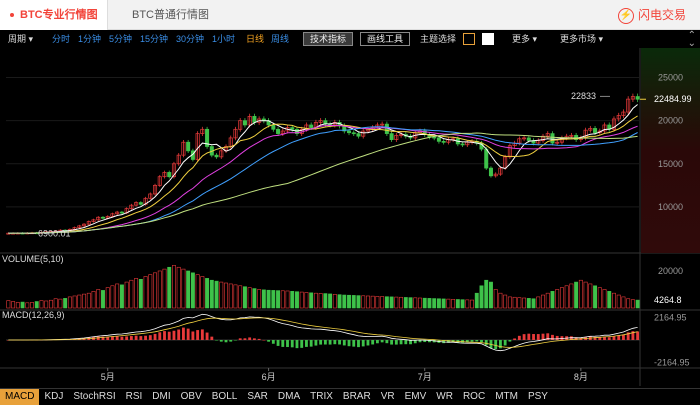 The width and height of the screenshot is (700, 405). What do you see at coordinates (524, 39) in the screenshot?
I see `more-dropdown: 更多 ▾` at bounding box center [524, 39].